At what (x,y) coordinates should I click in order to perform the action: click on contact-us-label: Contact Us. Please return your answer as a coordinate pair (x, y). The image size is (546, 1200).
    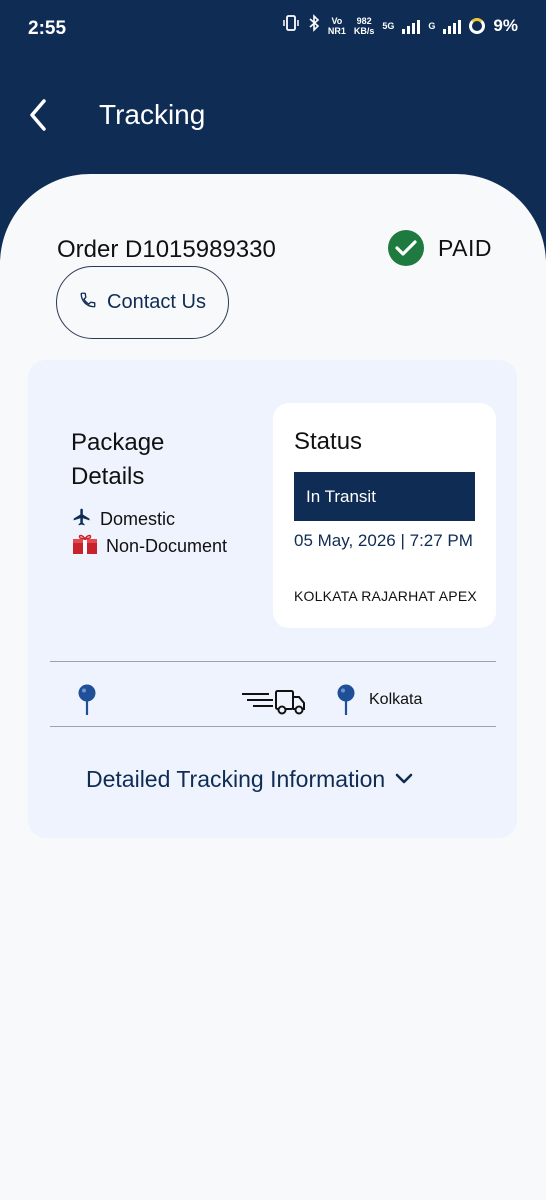
    Looking at the image, I should click on (156, 302).